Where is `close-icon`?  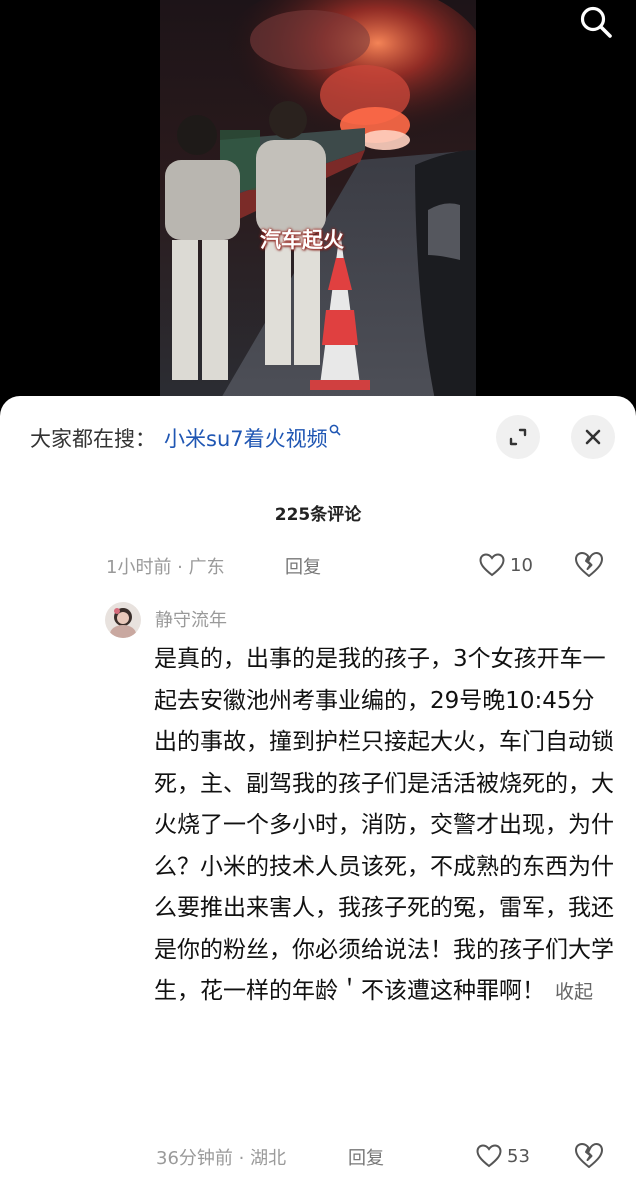
close-icon is located at coordinates (593, 437).